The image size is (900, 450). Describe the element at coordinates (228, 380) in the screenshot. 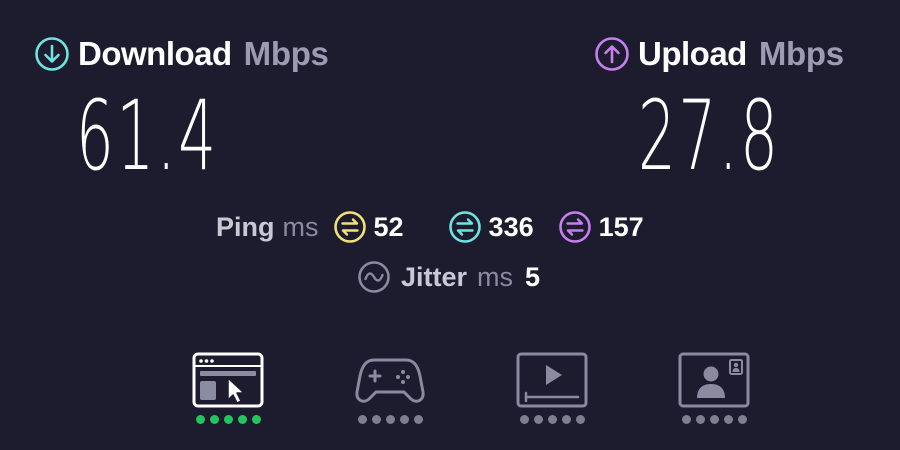

I see `web-browsing-icon` at that location.